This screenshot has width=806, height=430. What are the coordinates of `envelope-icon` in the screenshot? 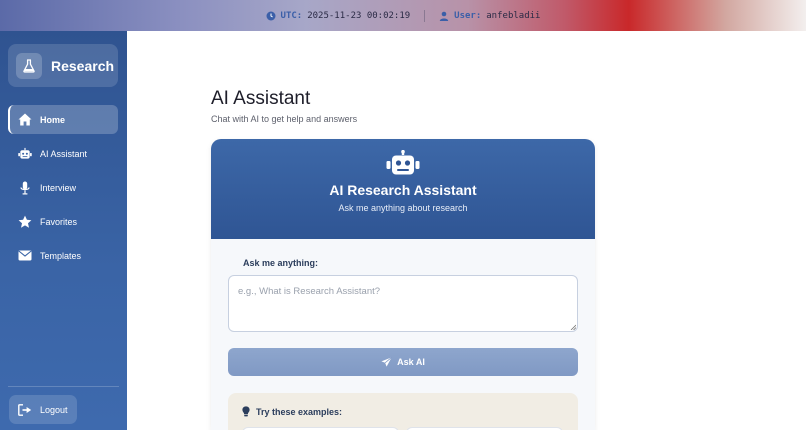 It's located at (25, 256).